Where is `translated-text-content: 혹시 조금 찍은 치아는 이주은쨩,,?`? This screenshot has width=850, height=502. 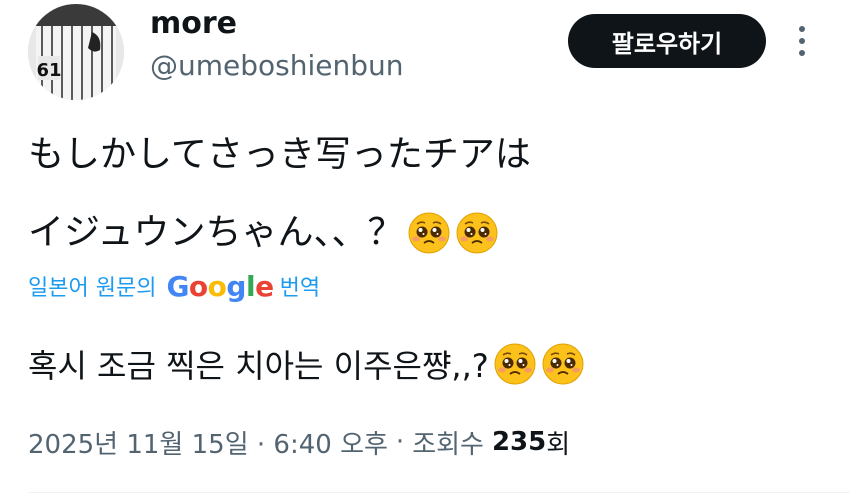 translated-text-content: 혹시 조금 찍은 치아는 이주은쨩,,? is located at coordinates (258, 366).